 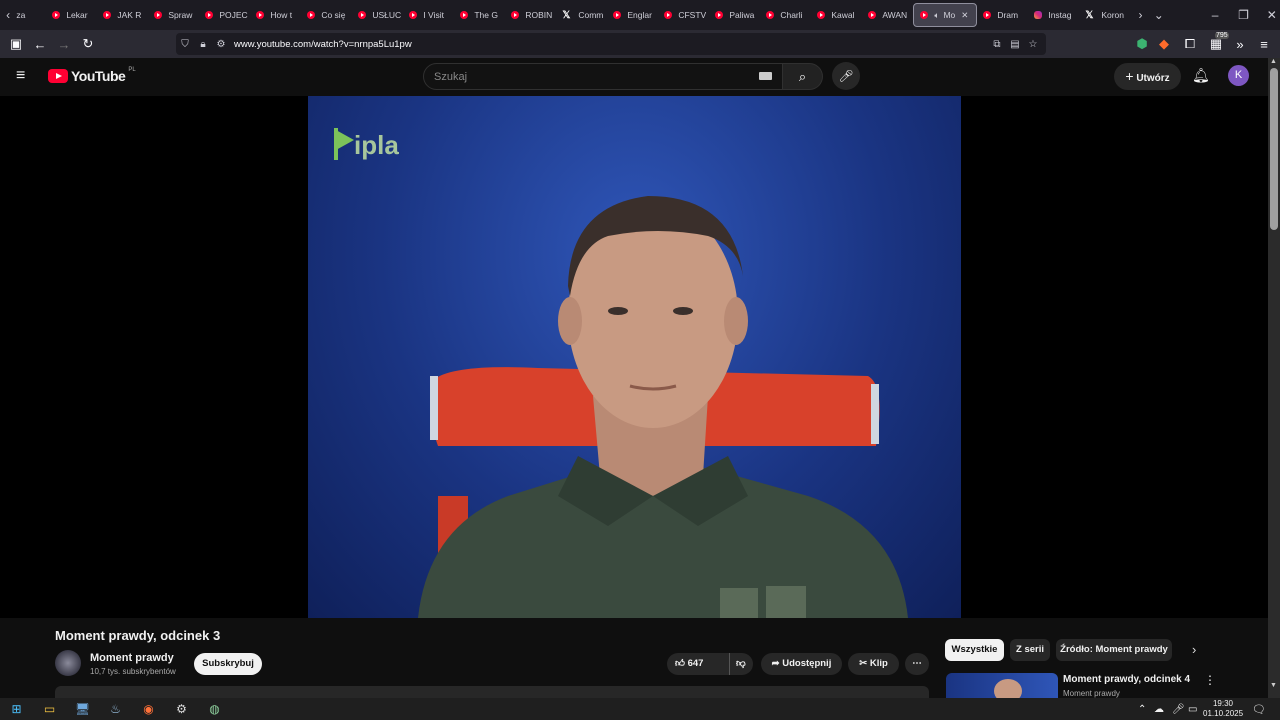 What do you see at coordinates (1240, 44) in the screenshot?
I see `overflow-menu-icon: »` at bounding box center [1240, 44].